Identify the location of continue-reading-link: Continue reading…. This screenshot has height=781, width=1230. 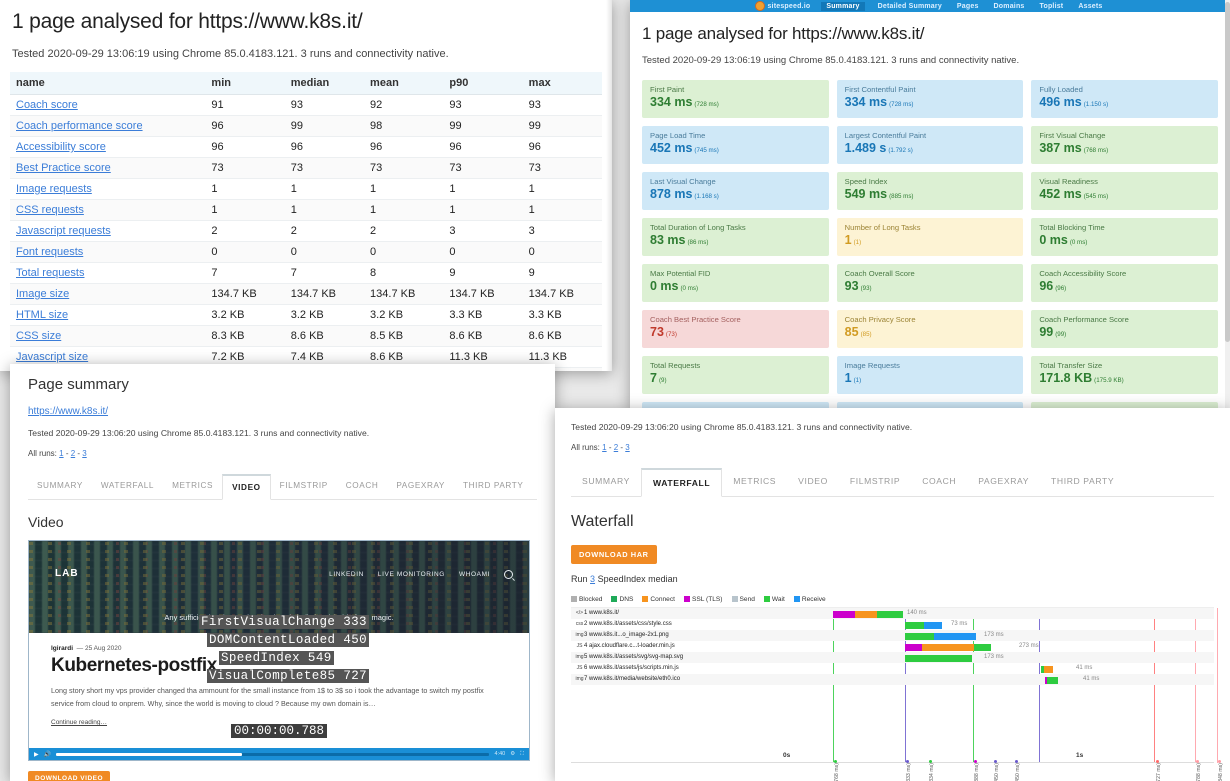
(79, 722).